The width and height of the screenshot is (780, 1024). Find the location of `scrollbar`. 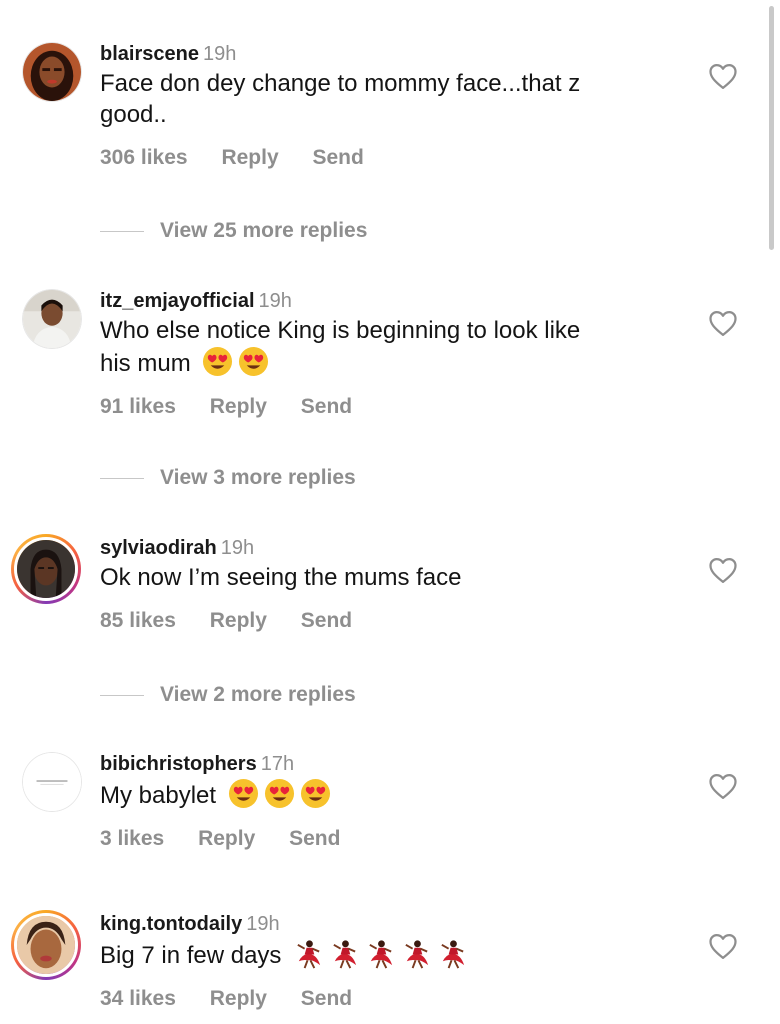

scrollbar is located at coordinates (771, 128).